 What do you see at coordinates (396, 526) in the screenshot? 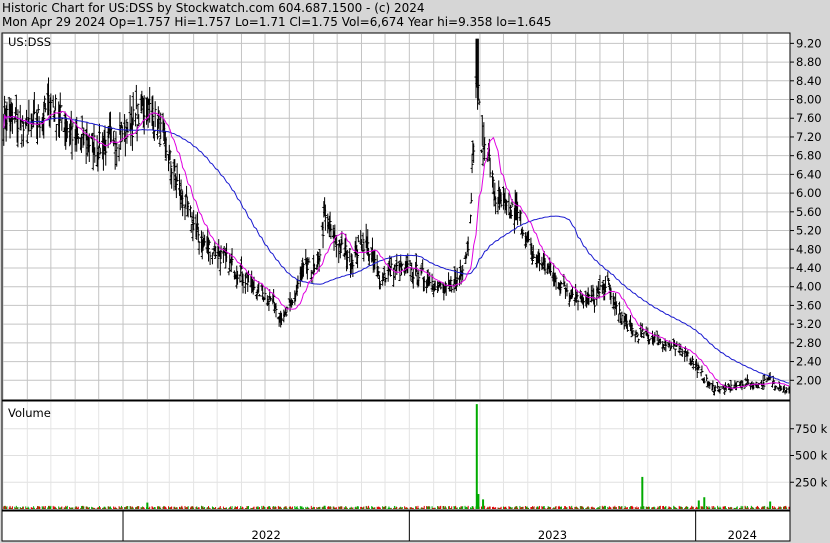
I see `date-axis-band` at bounding box center [396, 526].